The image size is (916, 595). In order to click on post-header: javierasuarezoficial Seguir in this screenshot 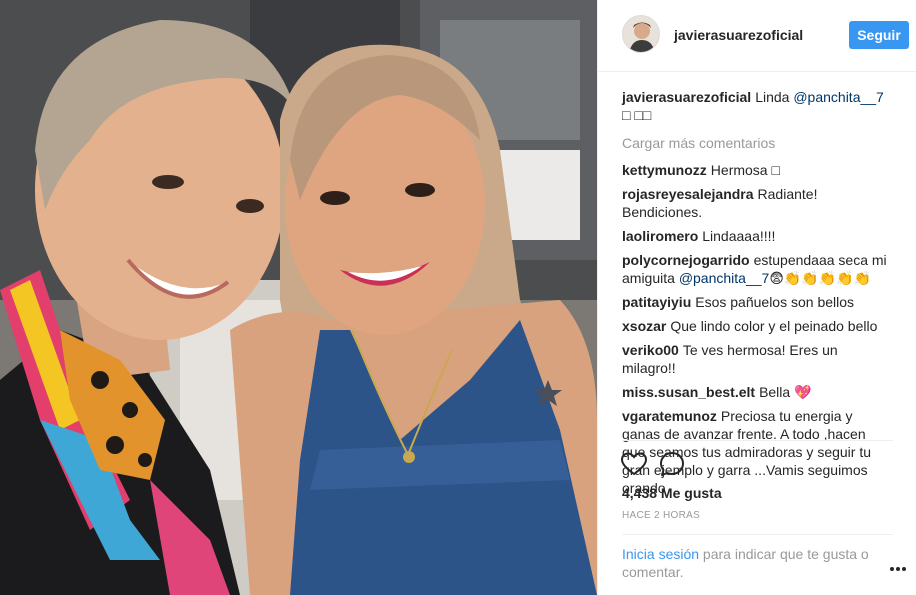, I will do `click(757, 36)`.